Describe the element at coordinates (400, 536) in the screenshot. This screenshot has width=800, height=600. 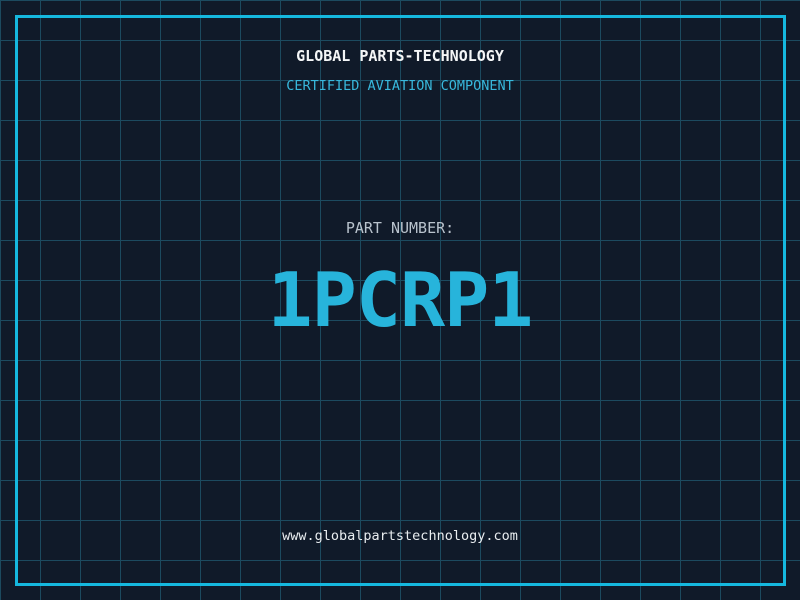
I see `website-url: www.globalpartstechnology.com` at that location.